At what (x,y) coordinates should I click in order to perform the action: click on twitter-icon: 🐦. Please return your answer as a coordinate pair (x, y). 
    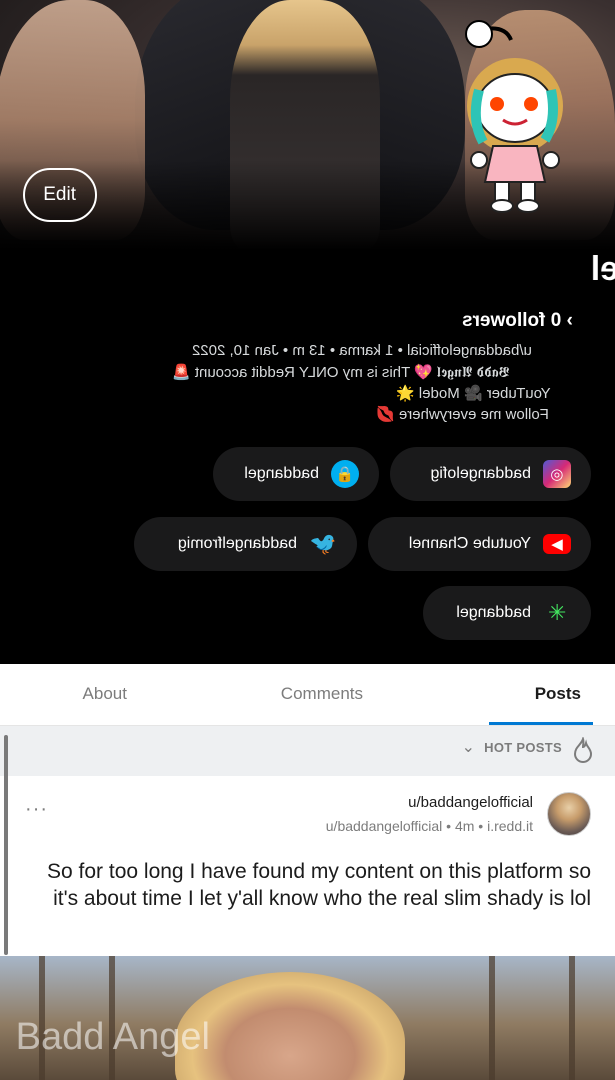
    Looking at the image, I should click on (323, 543).